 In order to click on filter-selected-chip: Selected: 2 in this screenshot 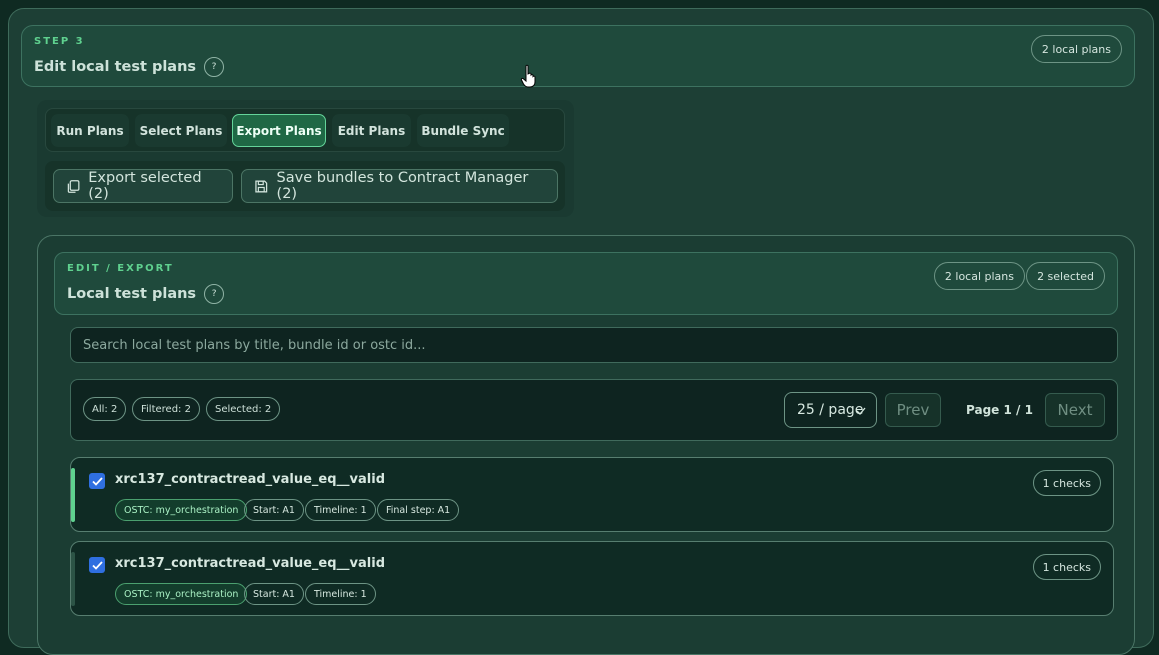, I will do `click(243, 409)`.